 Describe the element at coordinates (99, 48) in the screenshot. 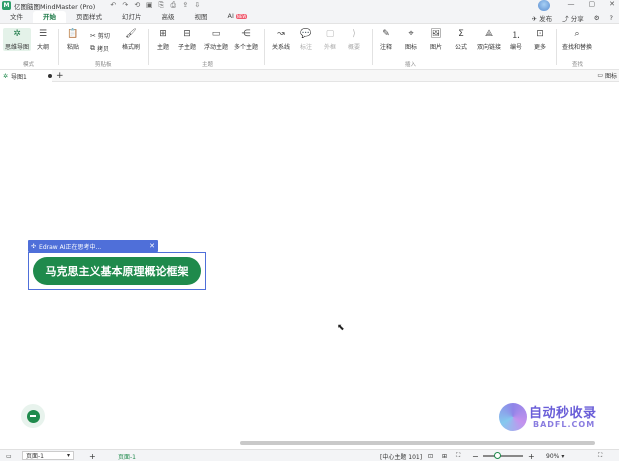

I see `copy-button: ⧉ 拷贝` at that location.